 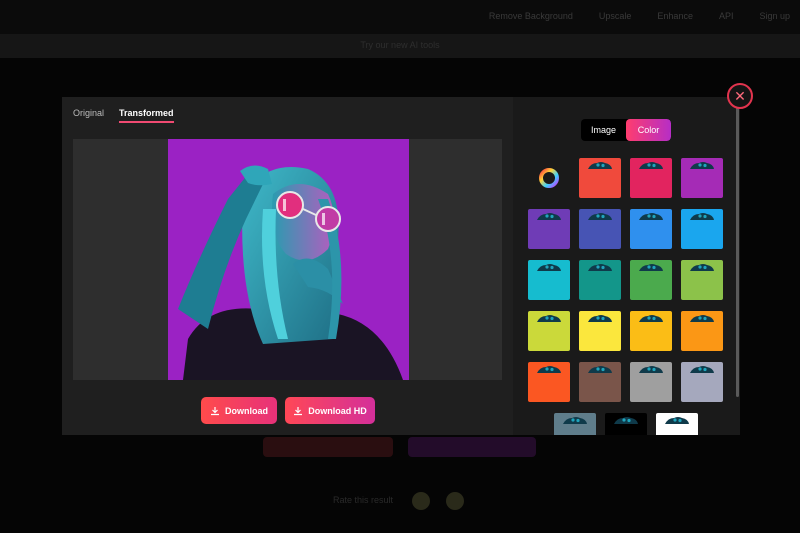 What do you see at coordinates (615, 16) in the screenshot?
I see `background-nav-item: Upscale` at bounding box center [615, 16].